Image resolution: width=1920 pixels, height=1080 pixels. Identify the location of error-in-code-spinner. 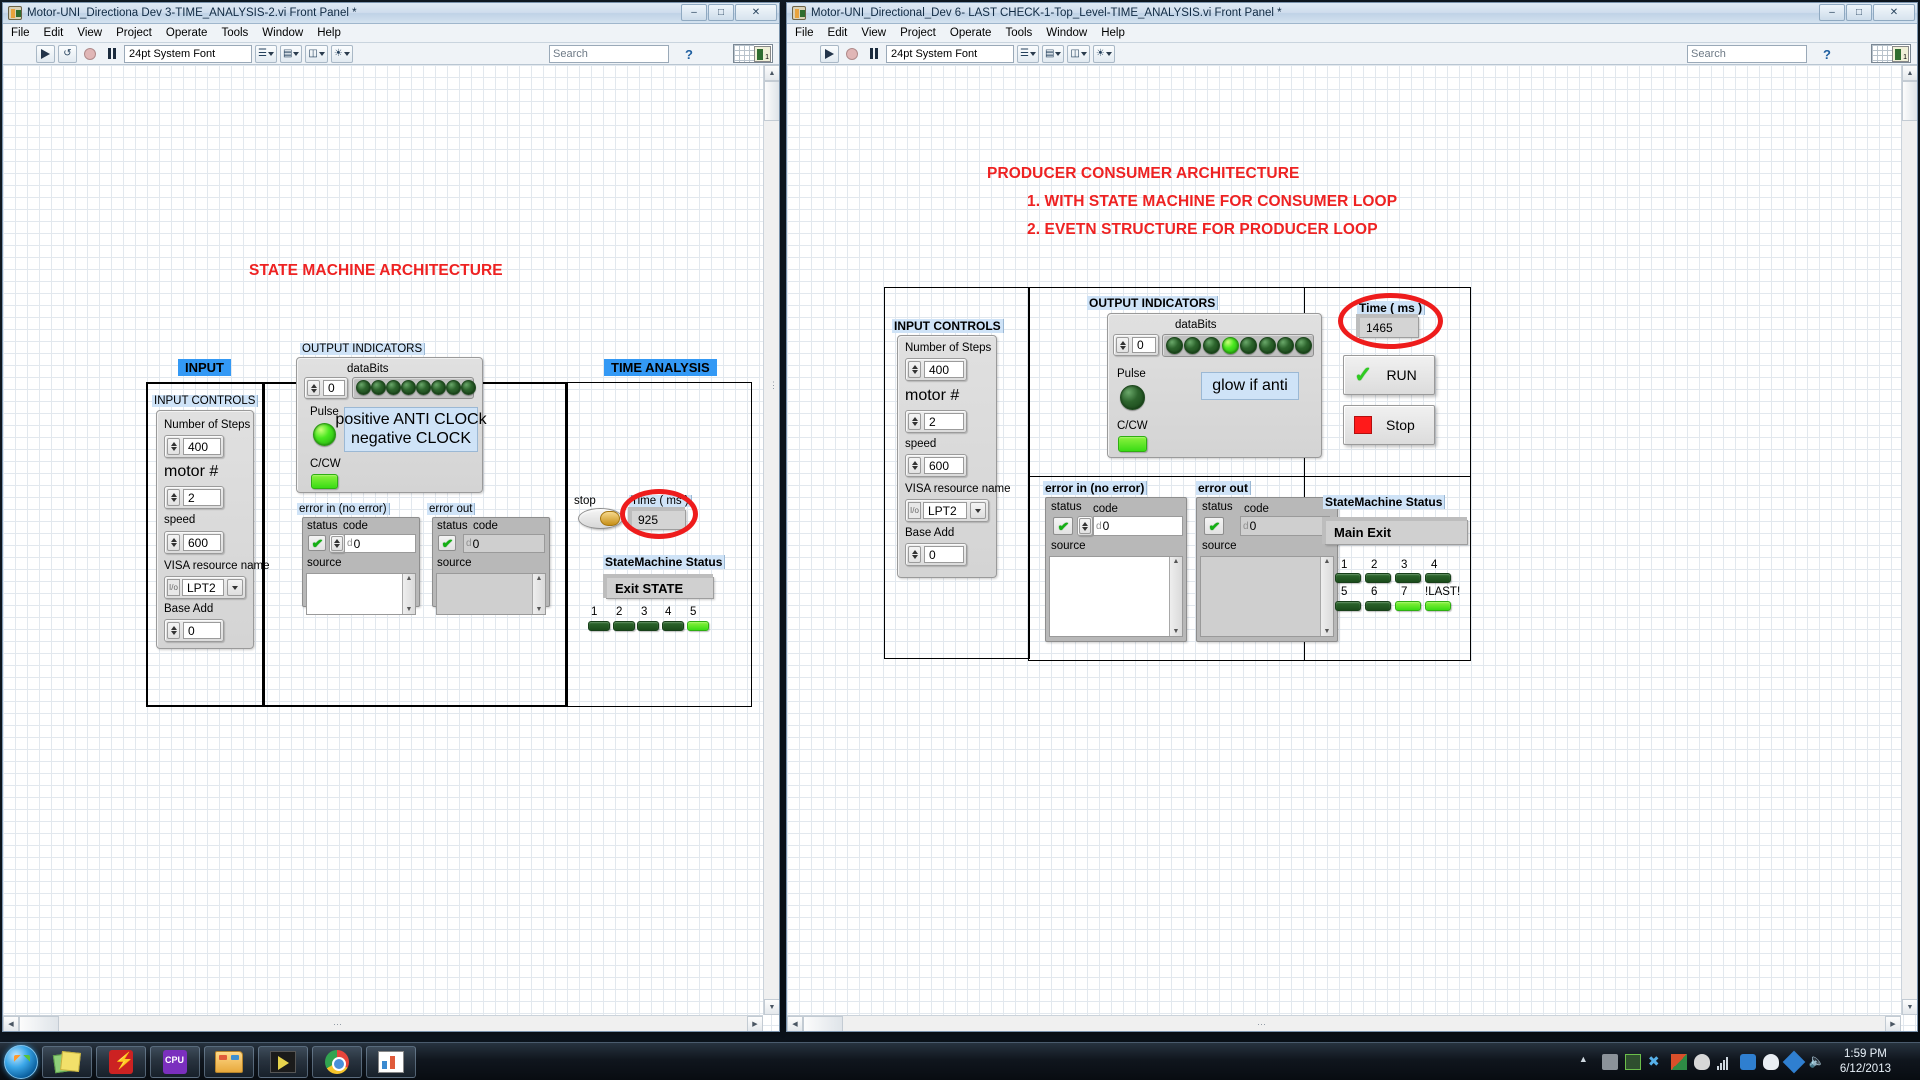
(337, 543).